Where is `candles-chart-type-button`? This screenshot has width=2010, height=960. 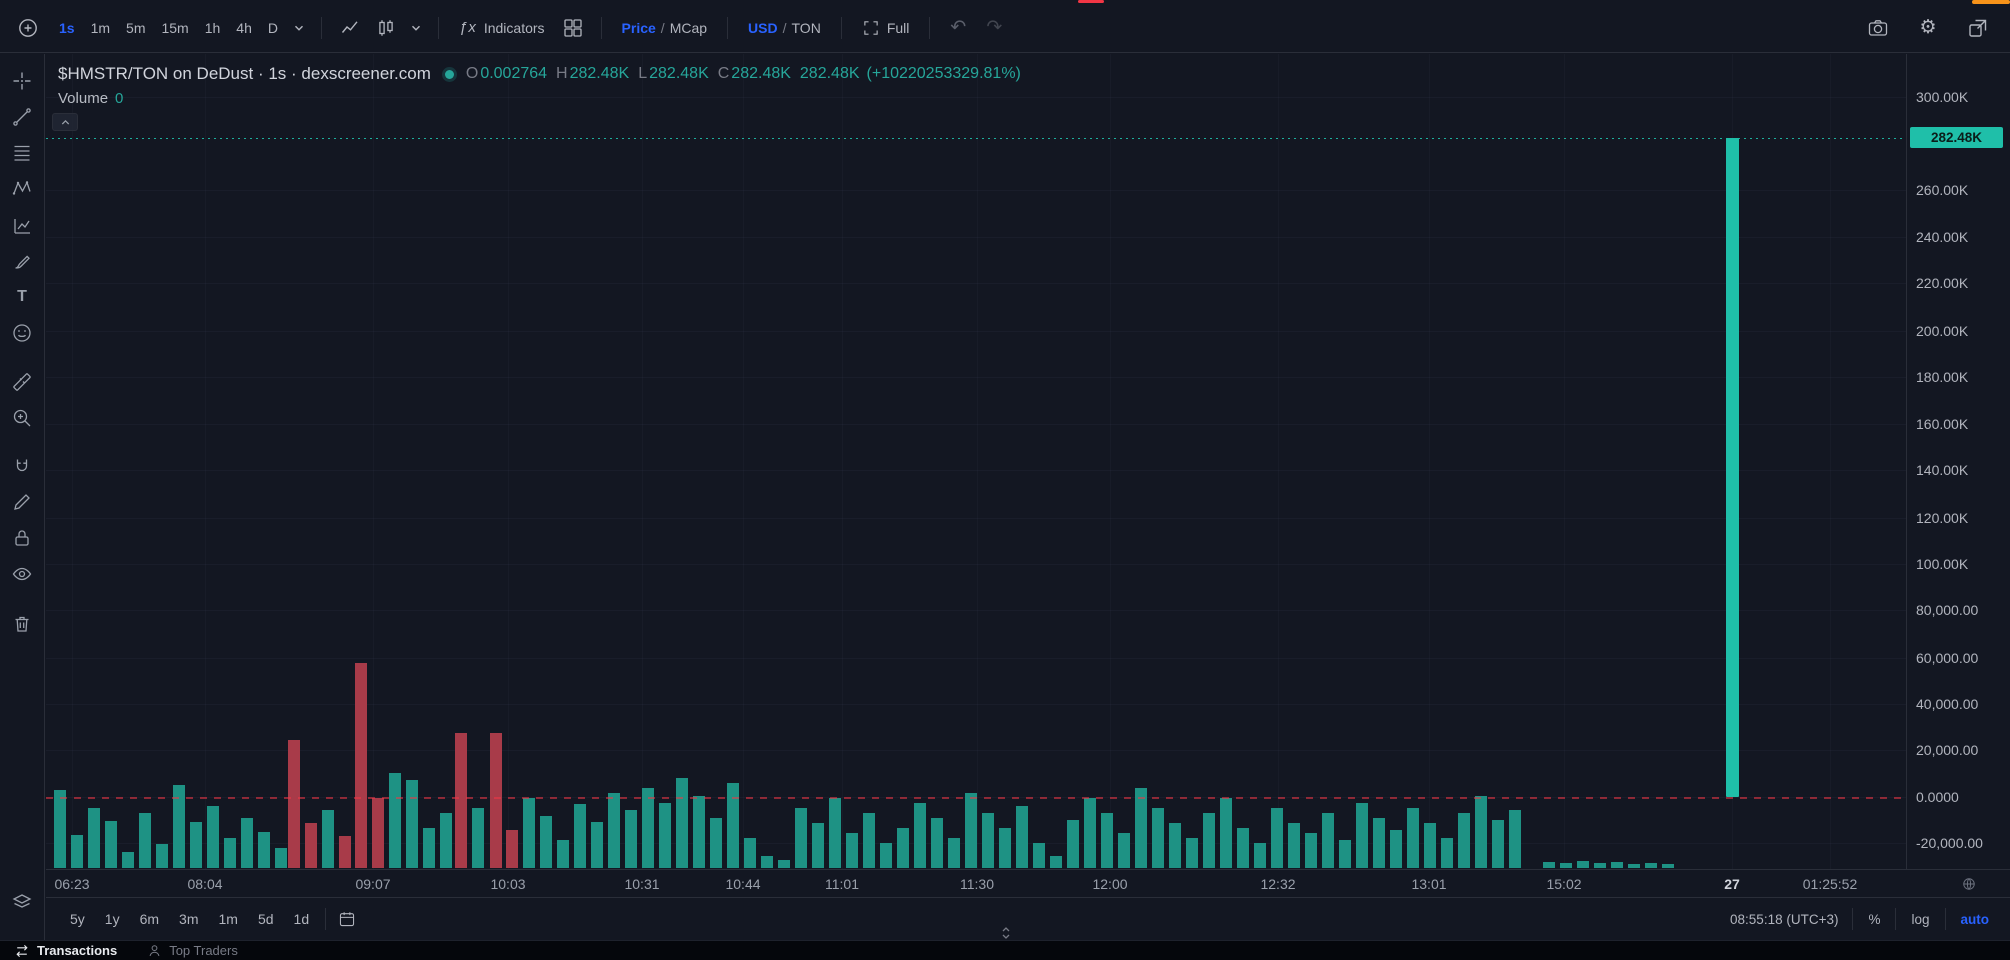 candles-chart-type-button is located at coordinates (386, 28).